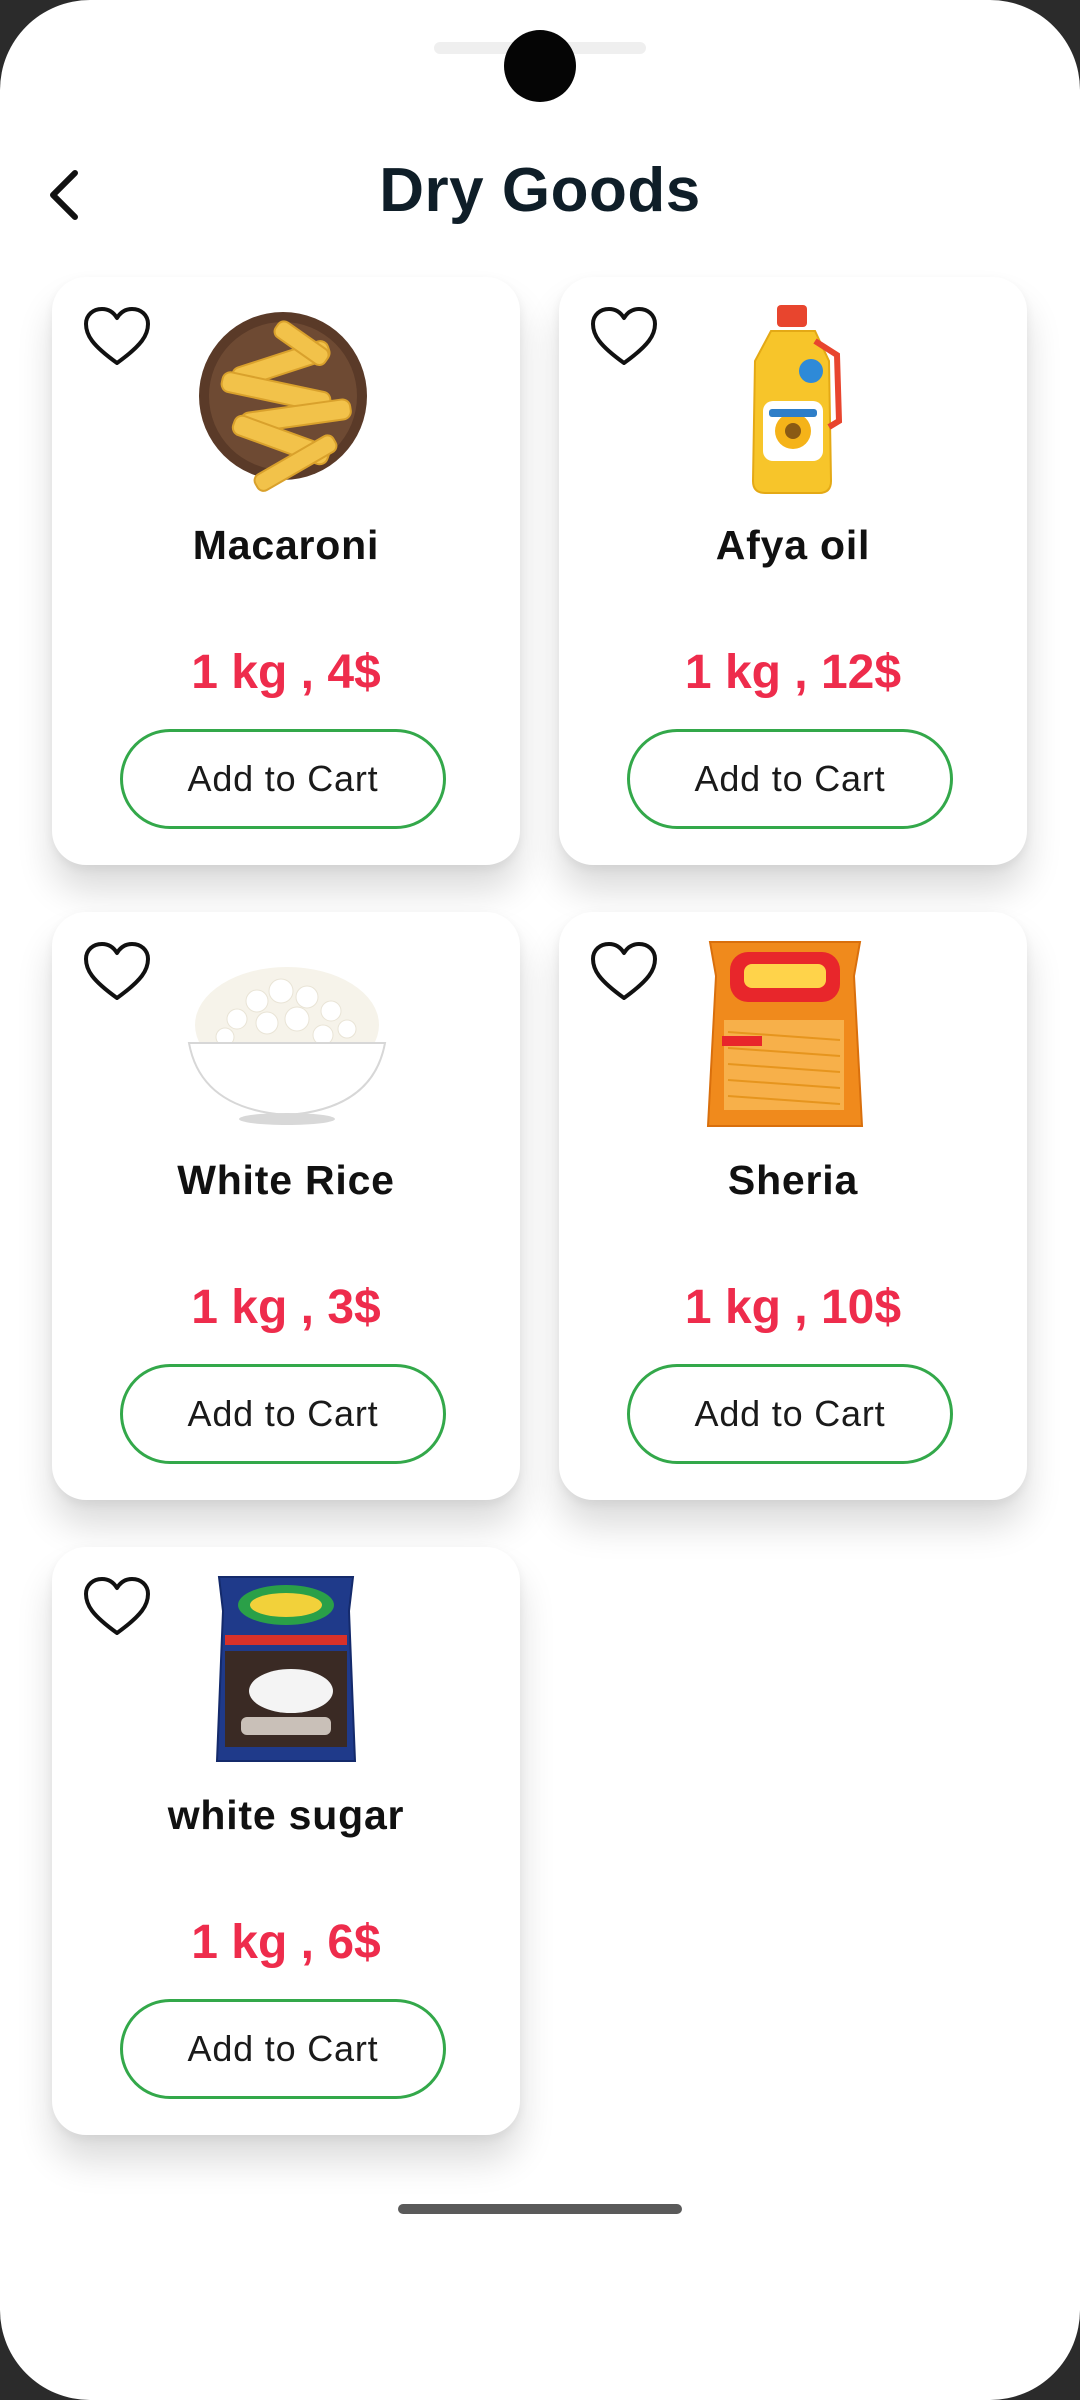  What do you see at coordinates (286, 571) in the screenshot?
I see `product-card-macaroni: Macaroni 1 kg , 4$ Add to Cart` at bounding box center [286, 571].